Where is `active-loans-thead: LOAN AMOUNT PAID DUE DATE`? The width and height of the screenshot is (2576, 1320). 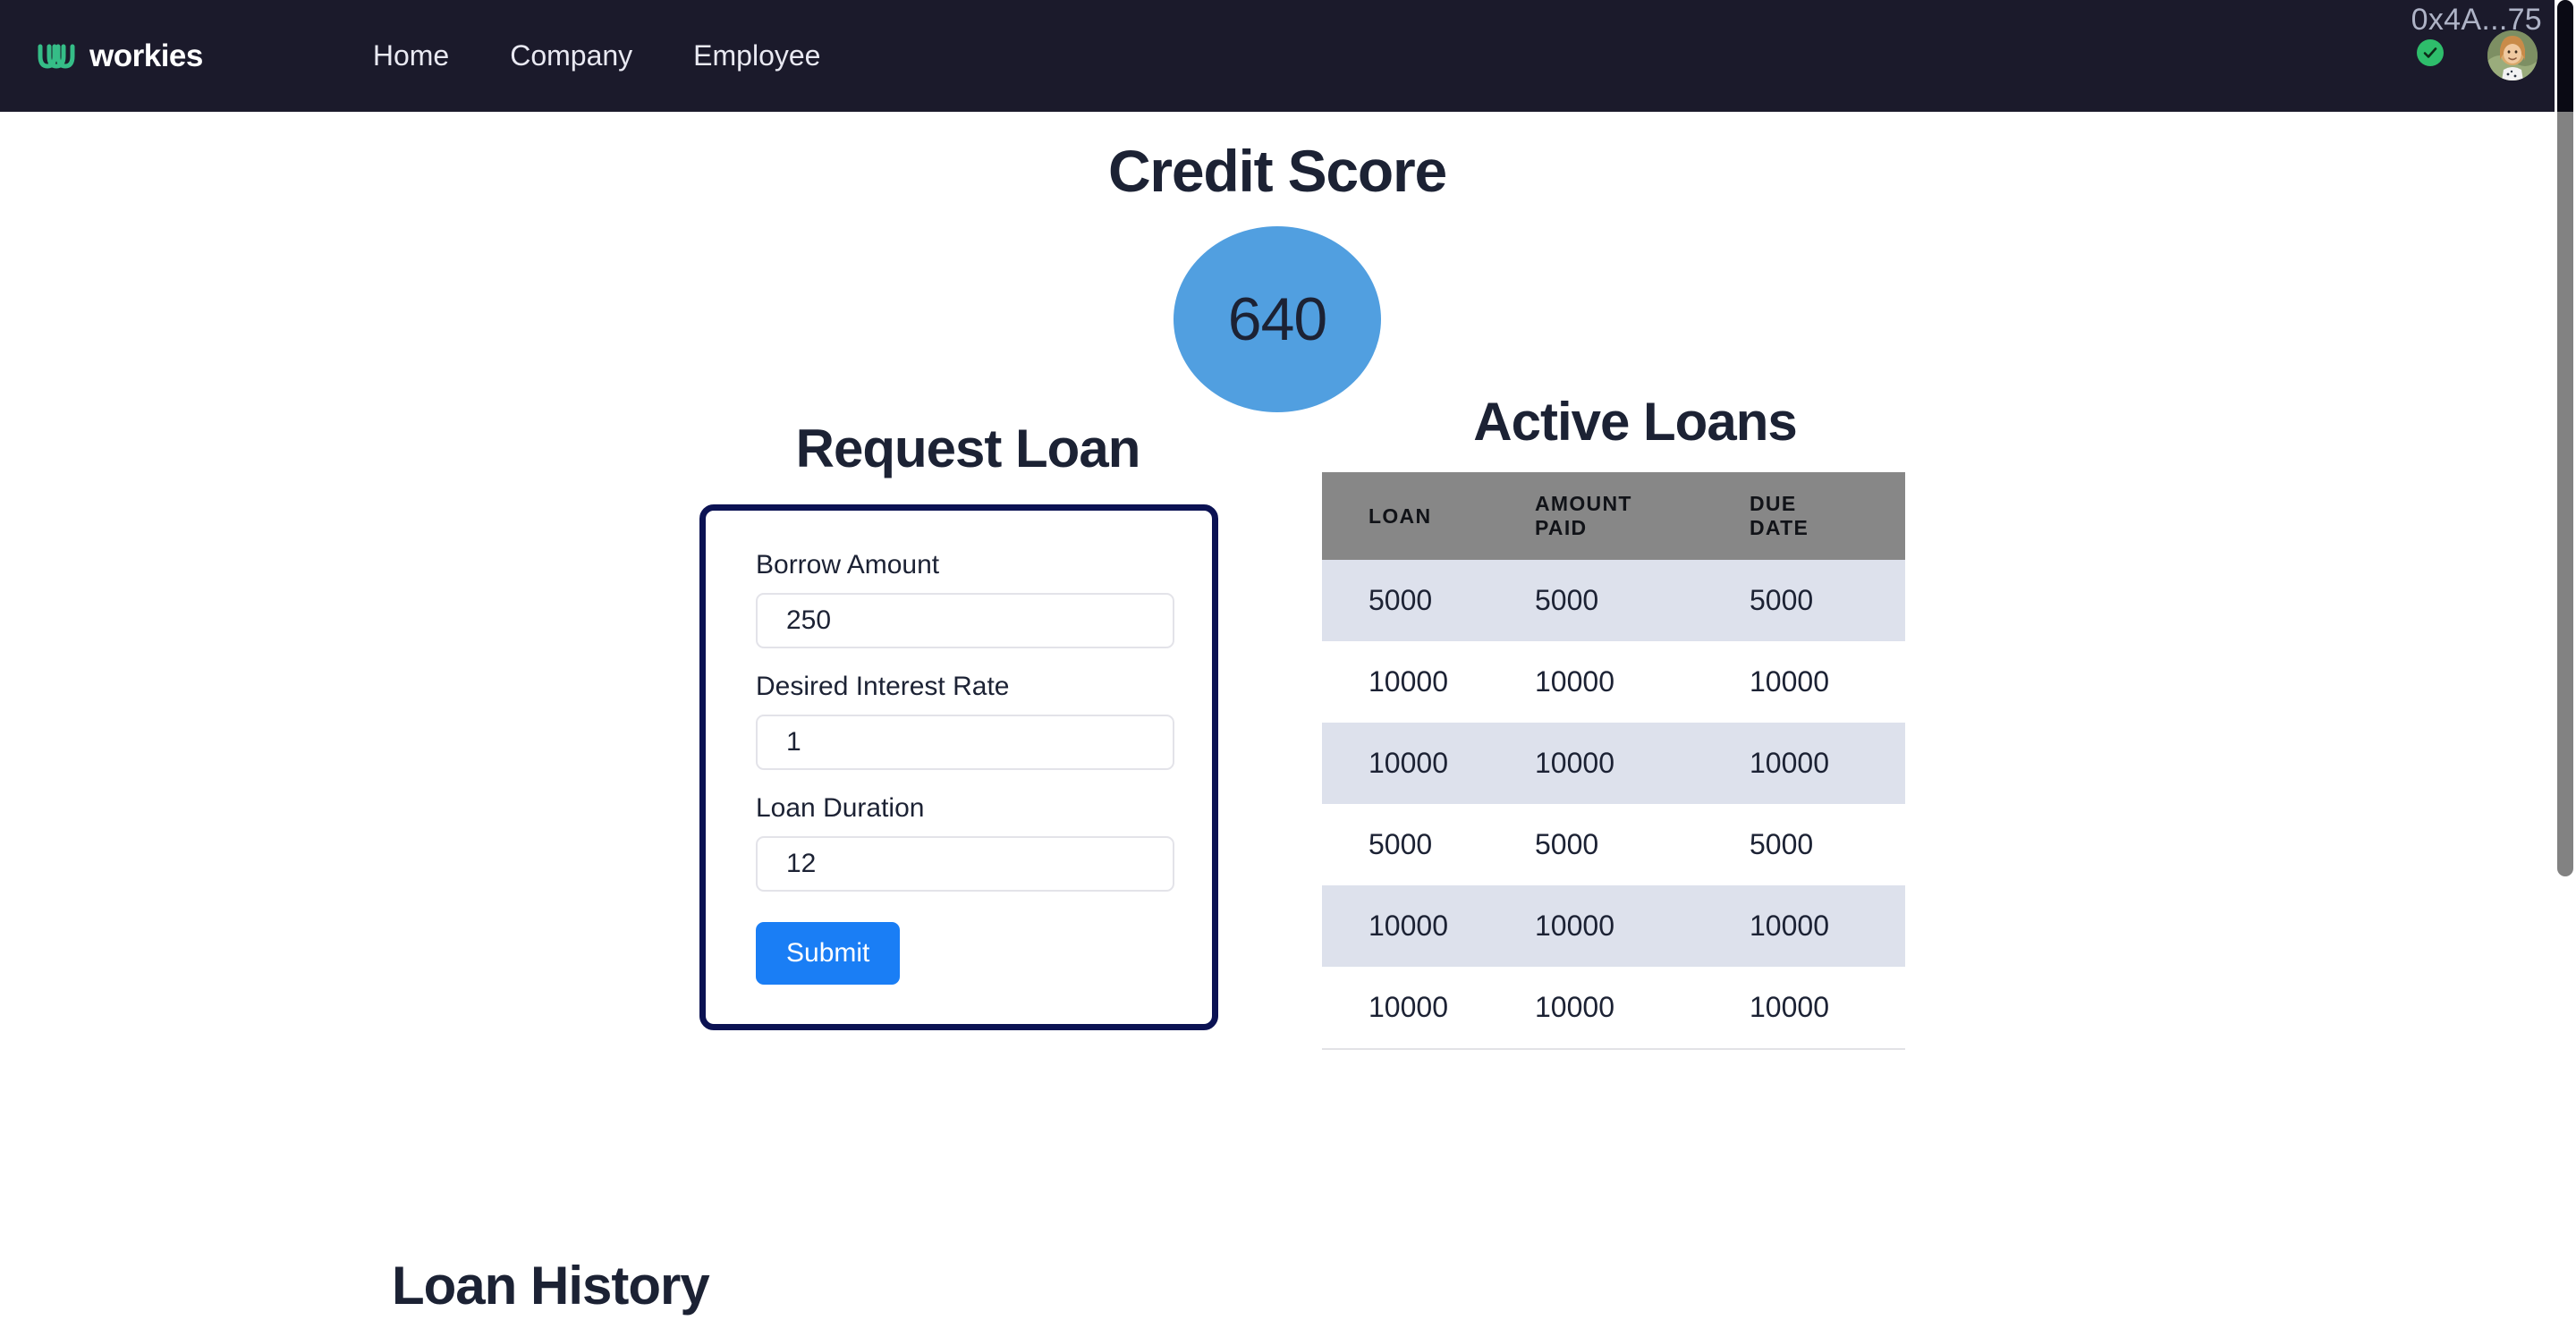 active-loans-thead: LOAN AMOUNT PAID DUE DATE is located at coordinates (1613, 516).